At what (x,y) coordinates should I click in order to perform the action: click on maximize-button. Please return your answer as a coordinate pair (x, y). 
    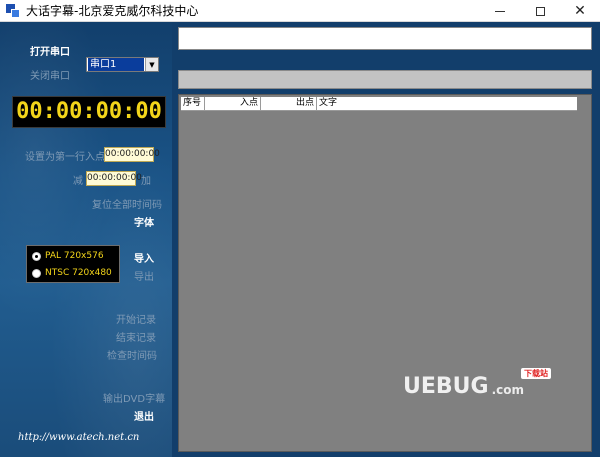
    Looking at the image, I should click on (540, 11).